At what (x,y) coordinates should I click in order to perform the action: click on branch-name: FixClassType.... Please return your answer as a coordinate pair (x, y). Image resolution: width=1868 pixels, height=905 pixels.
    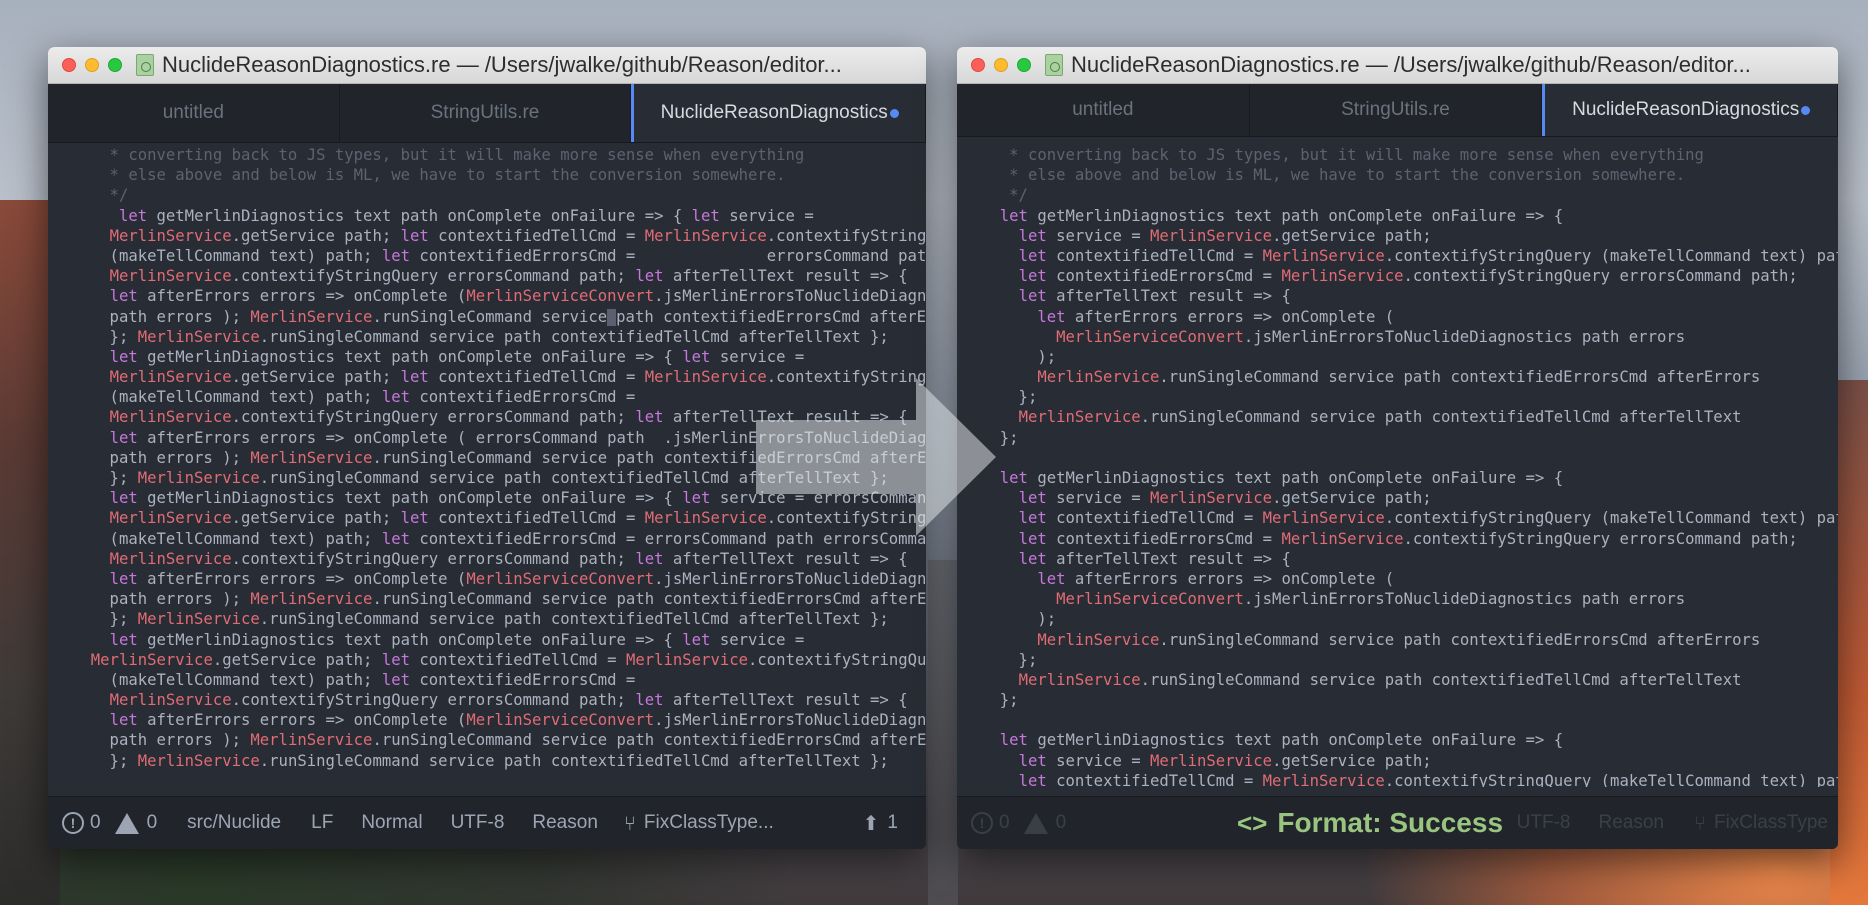
    Looking at the image, I should click on (708, 822).